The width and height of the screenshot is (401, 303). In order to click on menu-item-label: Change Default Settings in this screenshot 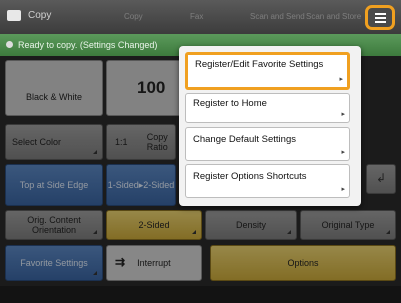, I will do `click(244, 139)`.